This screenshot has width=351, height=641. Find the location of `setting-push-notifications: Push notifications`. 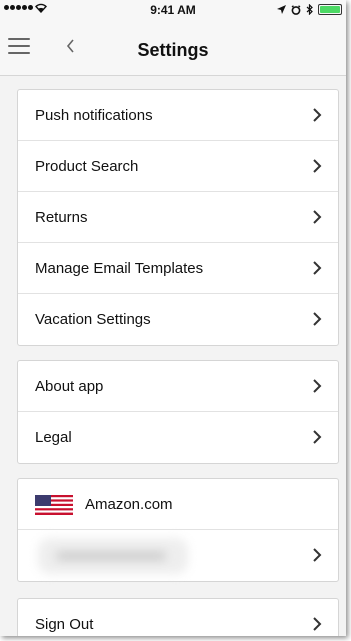

setting-push-notifications: Push notifications is located at coordinates (178, 115).